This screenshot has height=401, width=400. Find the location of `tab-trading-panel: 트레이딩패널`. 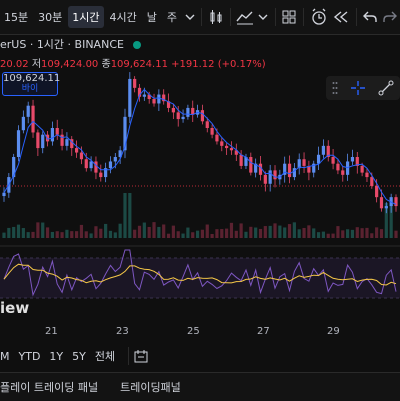

tab-trading-panel: 트레이딩패널 is located at coordinates (150, 387).